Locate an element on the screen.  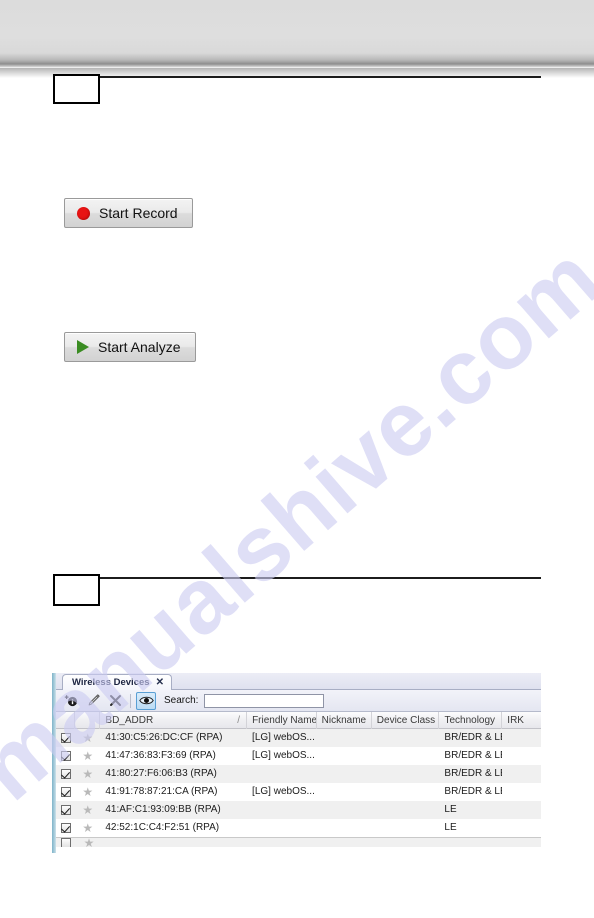
table-row: ★ 42:52:1C:C4:F2:51 (RPA) LE is located at coordinates (298, 828).